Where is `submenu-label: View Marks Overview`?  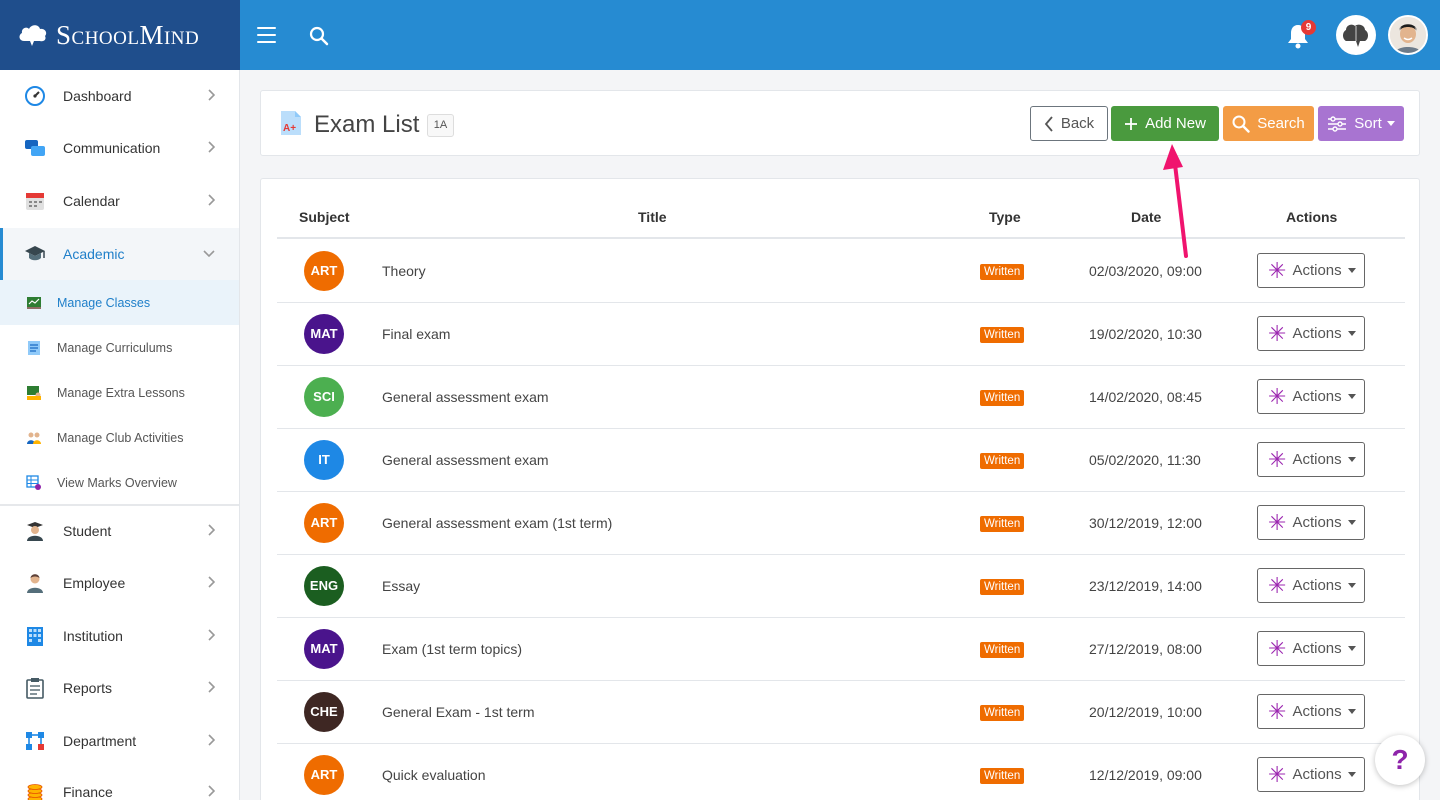 submenu-label: View Marks Overview is located at coordinates (117, 482).